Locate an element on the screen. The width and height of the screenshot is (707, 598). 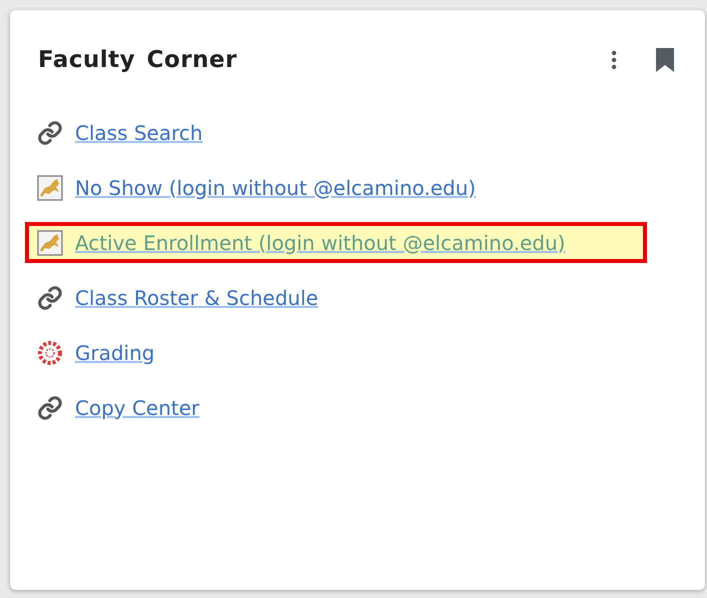
bookmark-button is located at coordinates (665, 60).